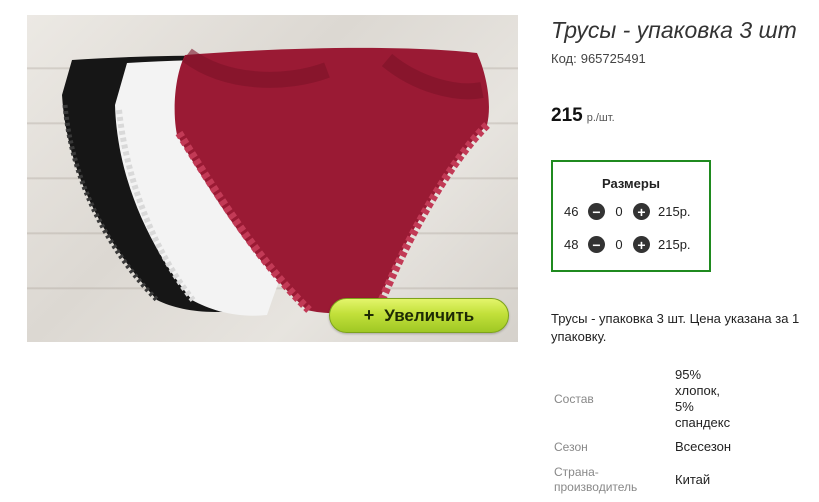 This screenshot has height=502, width=819. What do you see at coordinates (596, 479) in the screenshot?
I see `spec-label: Страна-производитель` at bounding box center [596, 479].